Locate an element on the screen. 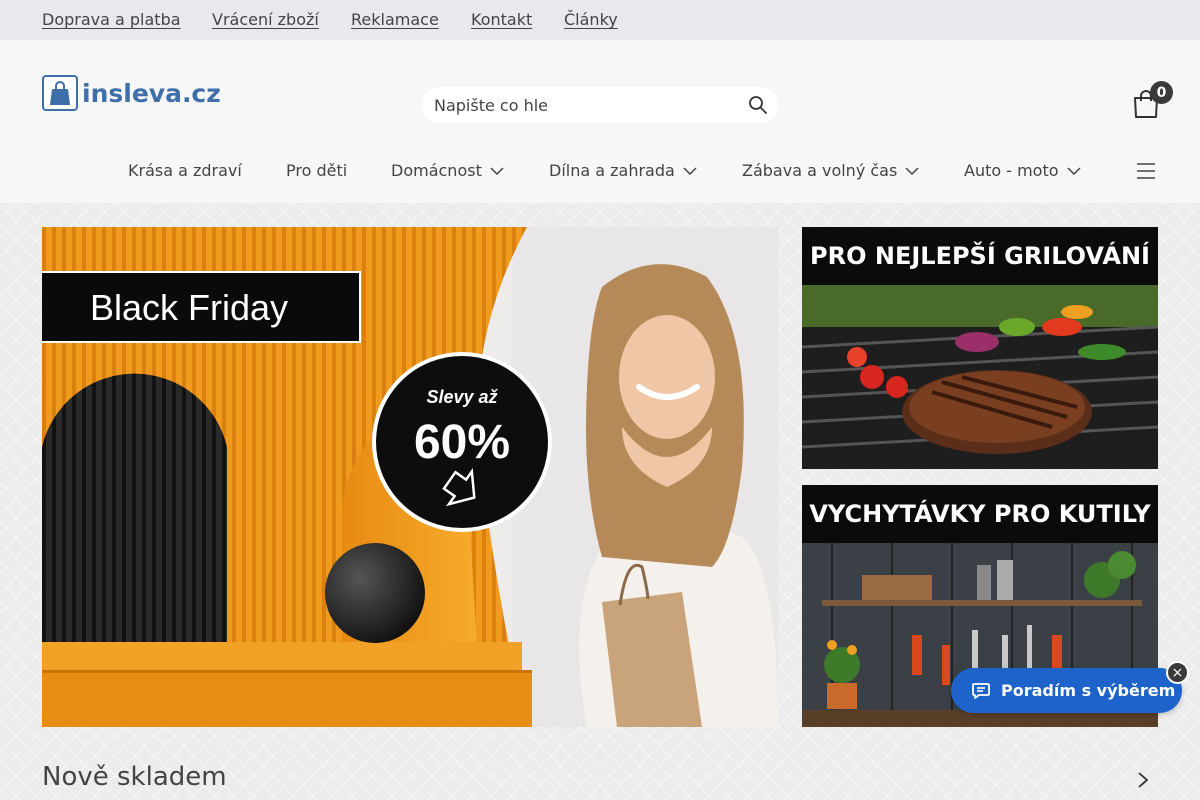  link-vraceni: Vrácení zboží is located at coordinates (265, 19).